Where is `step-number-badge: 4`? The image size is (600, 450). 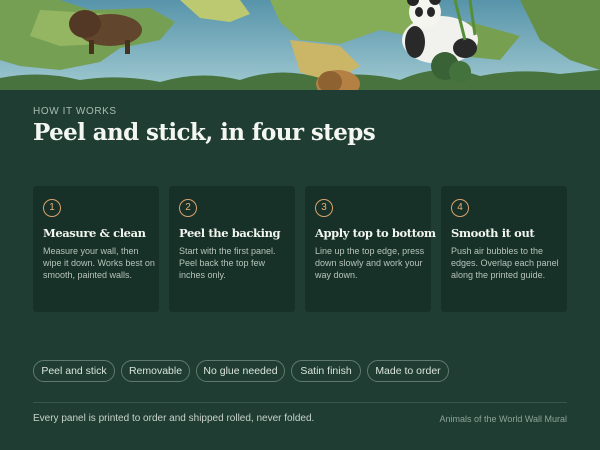 step-number-badge: 4 is located at coordinates (460, 208).